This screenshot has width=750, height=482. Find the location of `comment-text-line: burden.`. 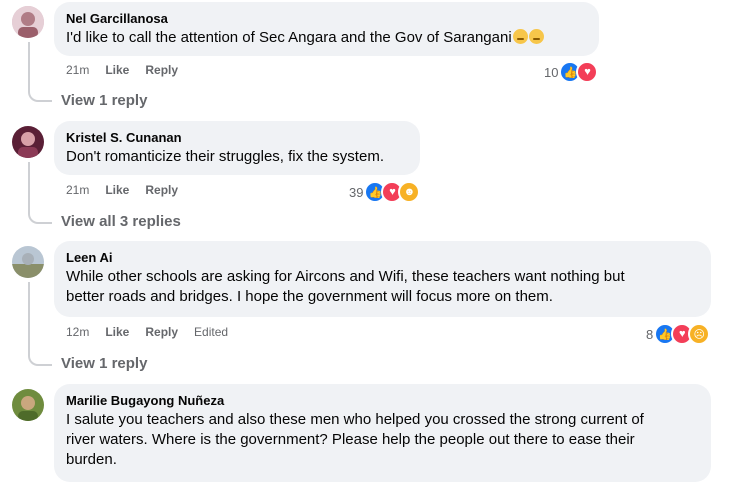

comment-text-line: burden. is located at coordinates (91, 459).